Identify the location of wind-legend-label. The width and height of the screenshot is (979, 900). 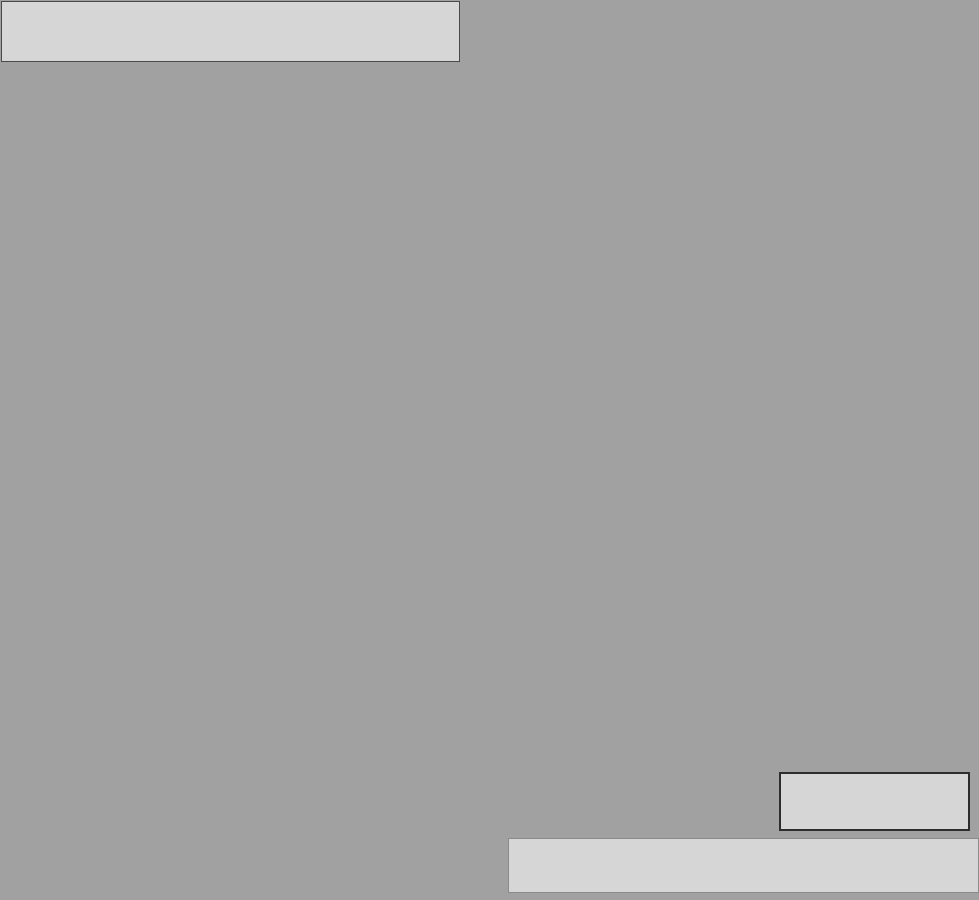
(807, 801).